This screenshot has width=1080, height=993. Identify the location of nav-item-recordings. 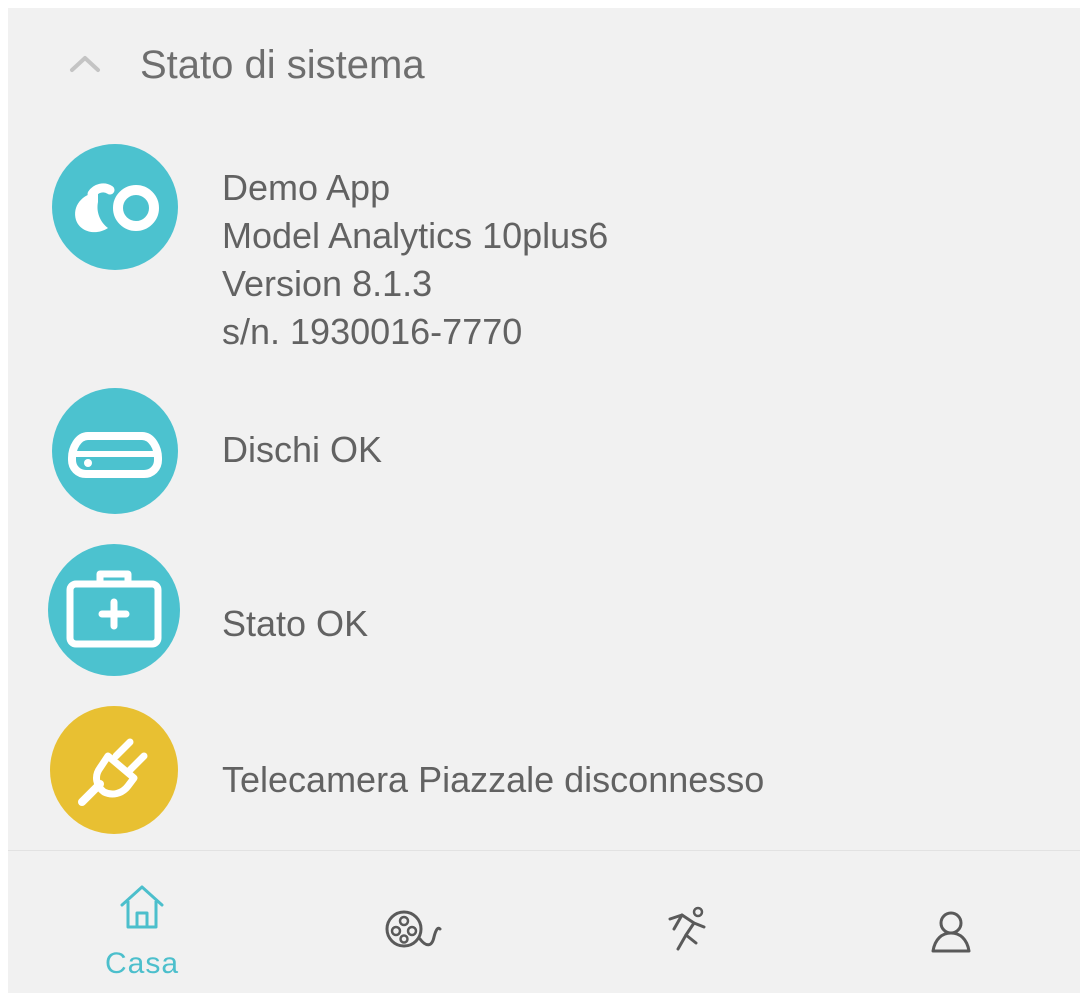
(424, 922).